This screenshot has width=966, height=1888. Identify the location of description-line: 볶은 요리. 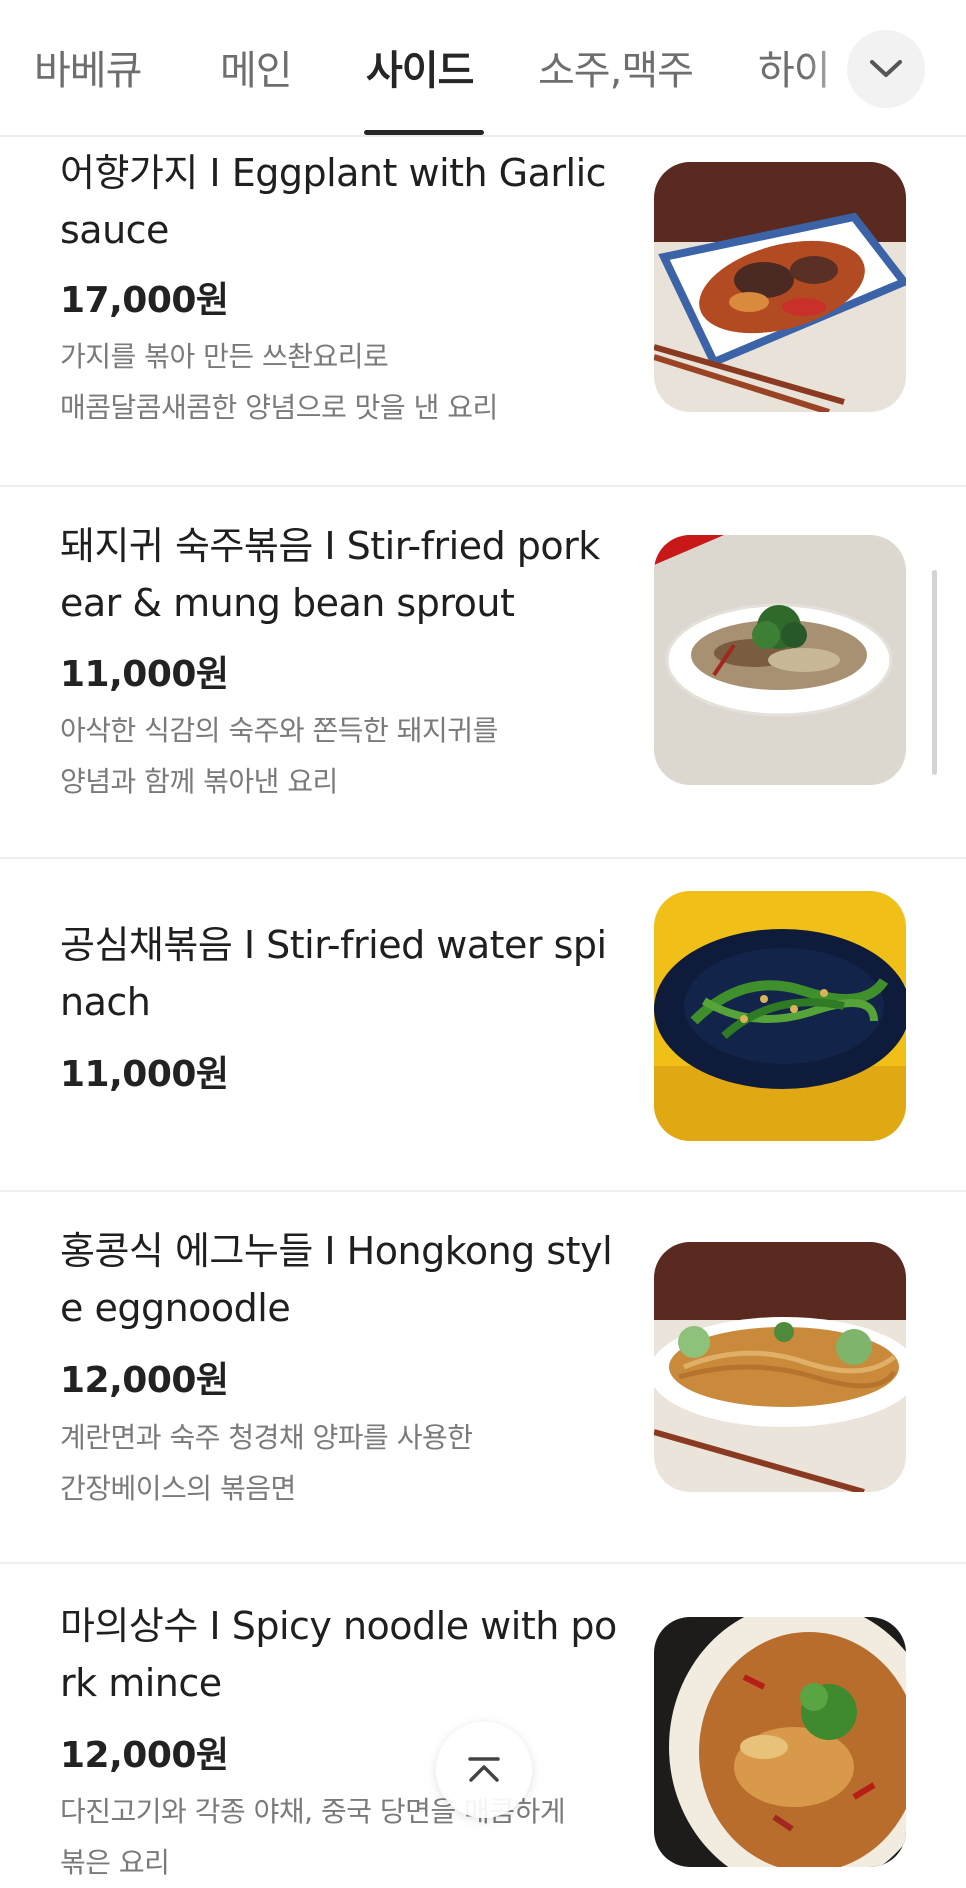
(115, 1862).